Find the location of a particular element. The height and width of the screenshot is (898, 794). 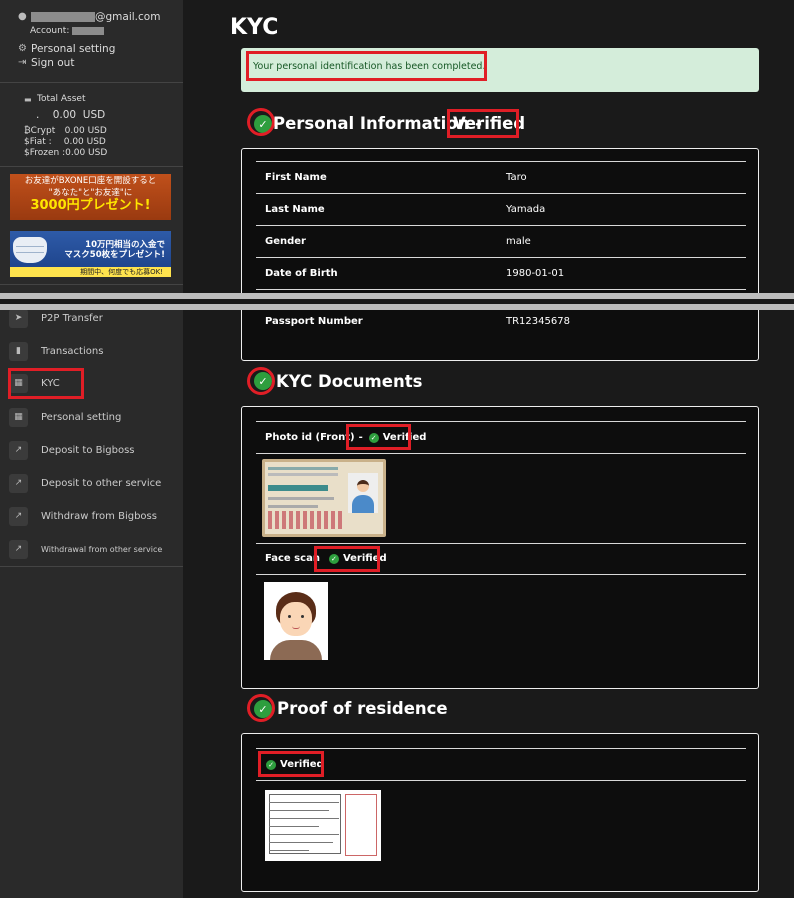

nav-deposit-bigboss: ↗ Deposit to Bigboss is located at coordinates (96, 450).